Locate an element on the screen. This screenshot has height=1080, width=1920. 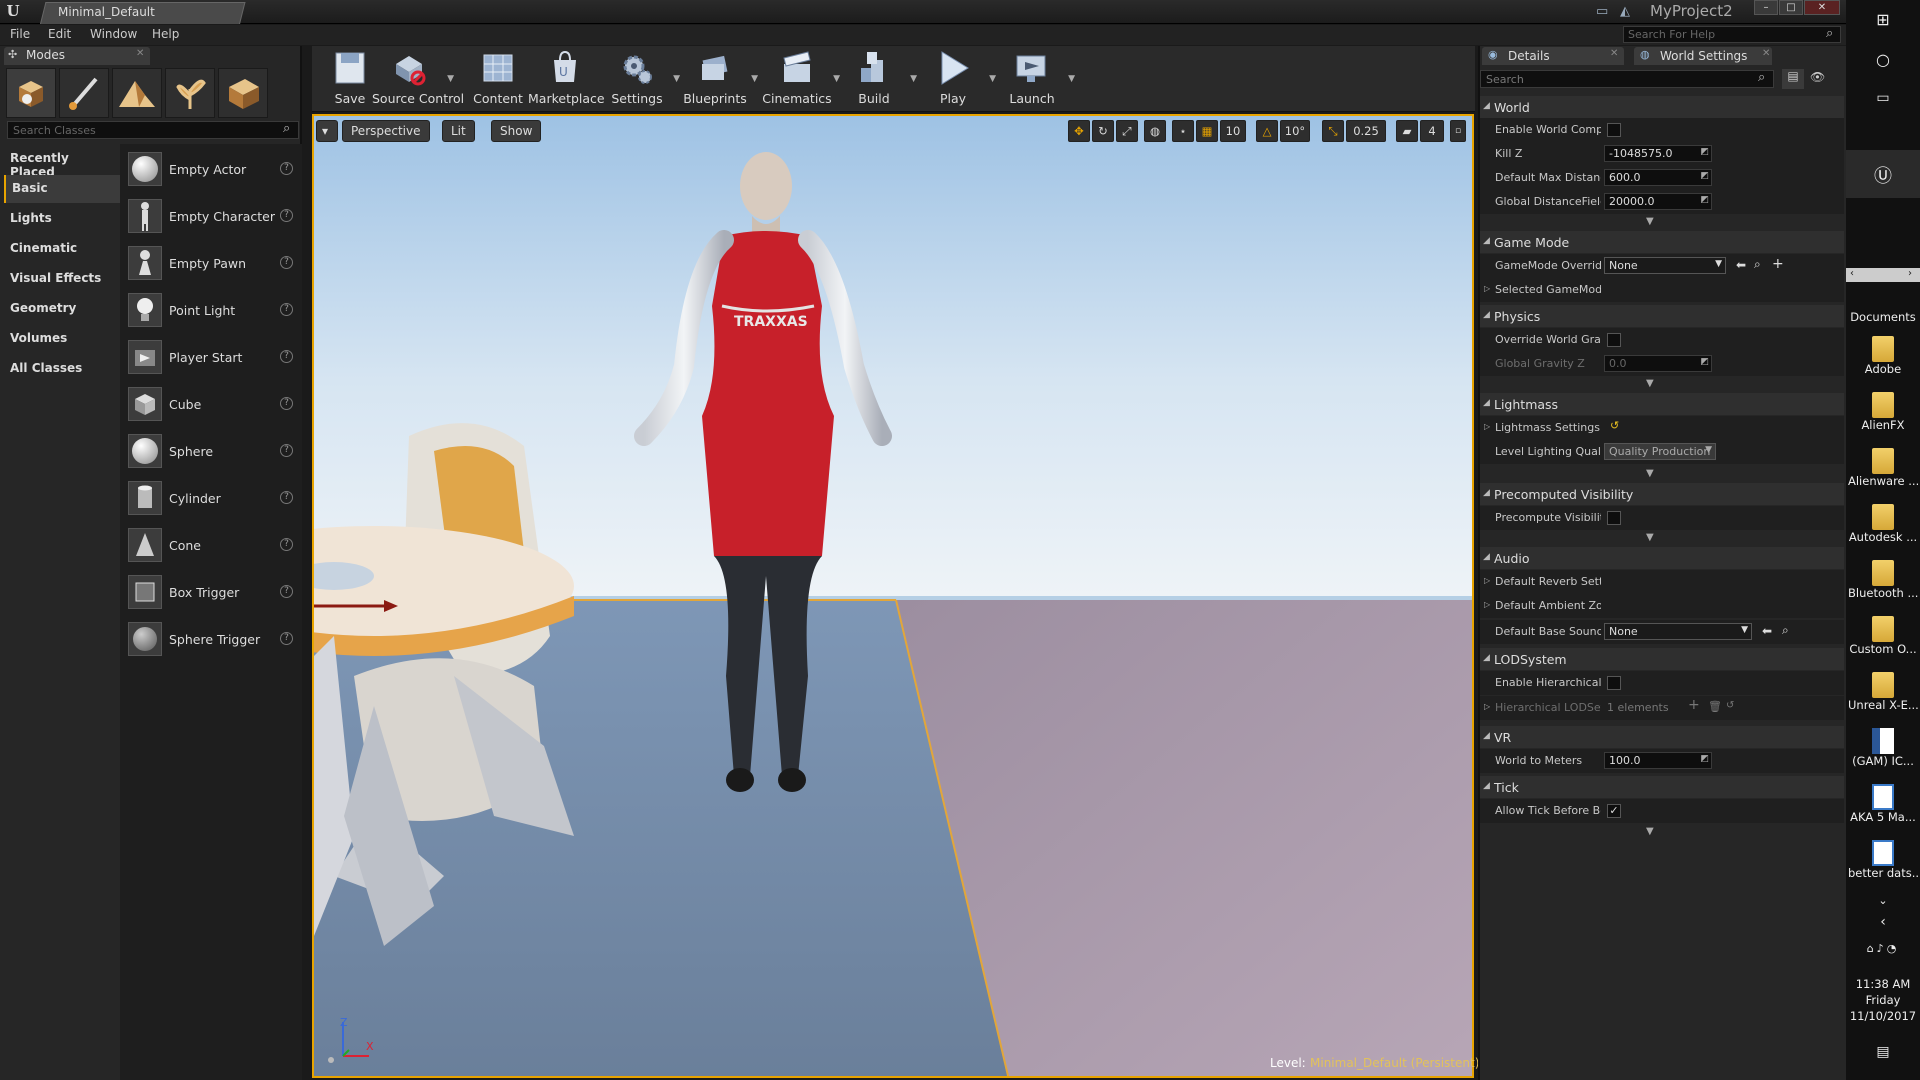
grid-snap-value: 10 is located at coordinates (1233, 131).